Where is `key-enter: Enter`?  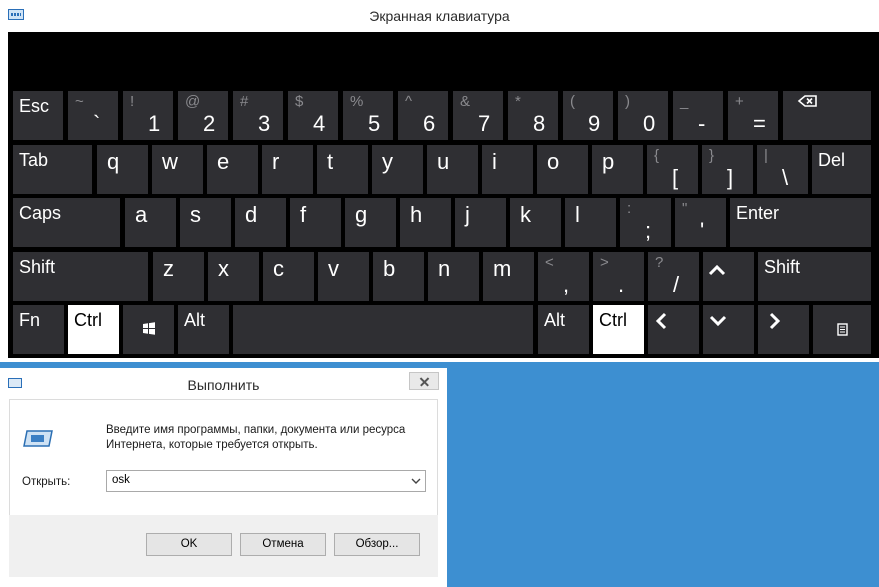
key-enter: Enter is located at coordinates (800, 222).